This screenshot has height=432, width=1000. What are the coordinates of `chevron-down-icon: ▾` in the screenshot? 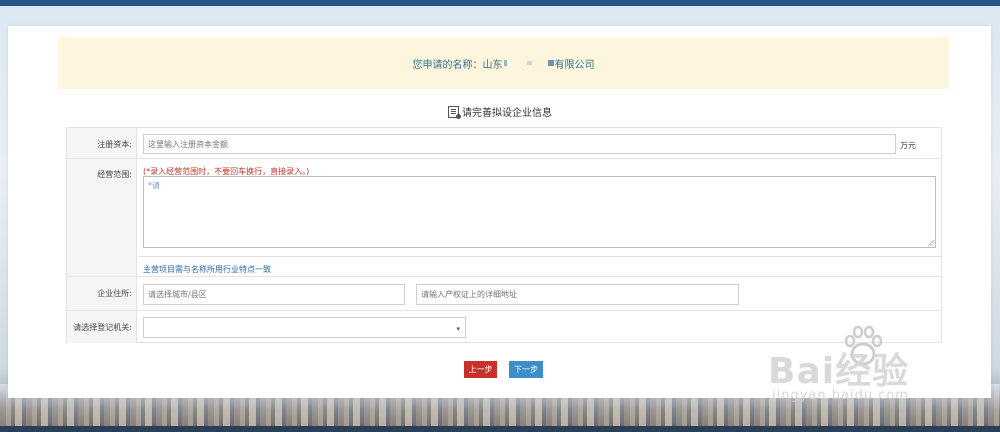 It's located at (458, 329).